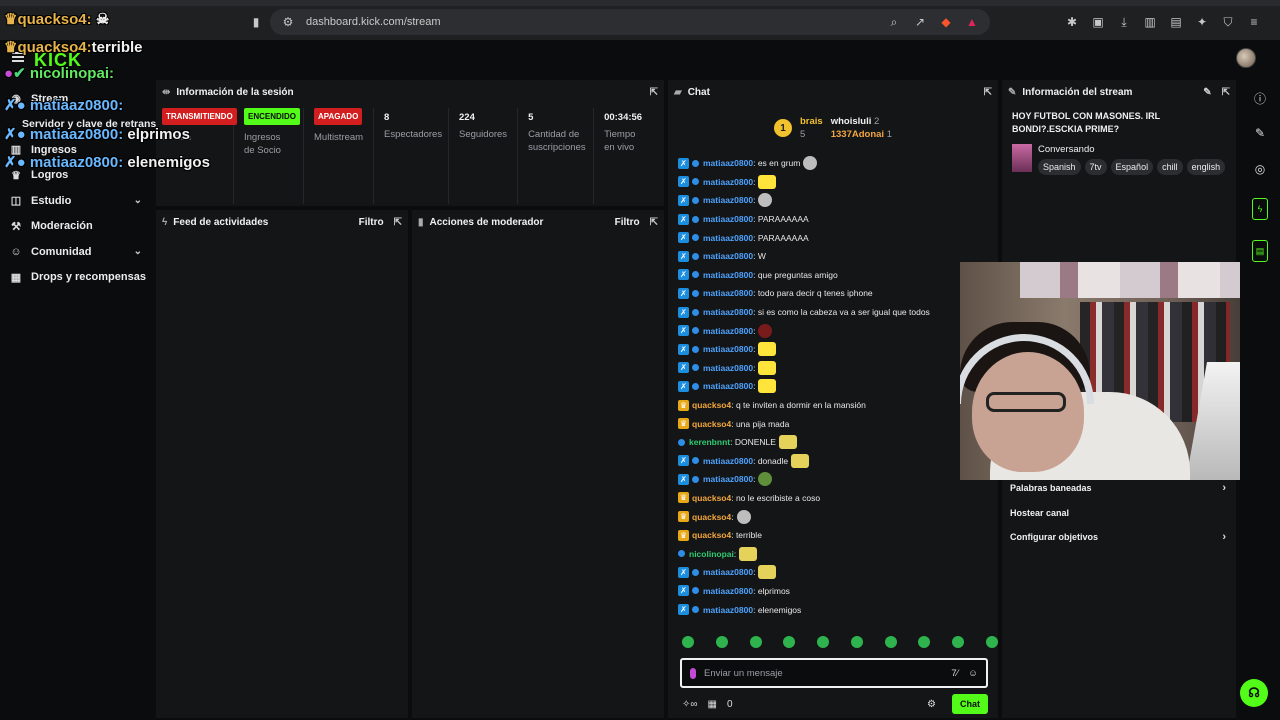 Image resolution: width=1280 pixels, height=720 pixels. What do you see at coordinates (76, 227) in the screenshot?
I see `sidebar-item-moderacion: ⚒ Moderación` at bounding box center [76, 227].